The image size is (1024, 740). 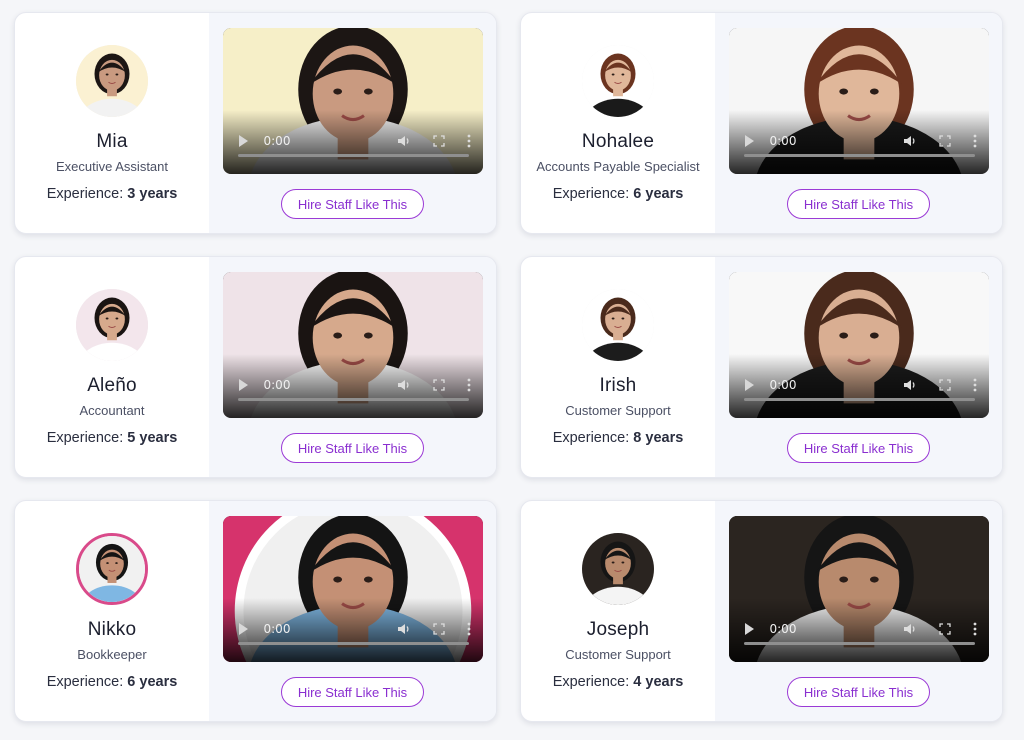 What do you see at coordinates (152, 438) in the screenshot?
I see `experience-value: 5 years` at bounding box center [152, 438].